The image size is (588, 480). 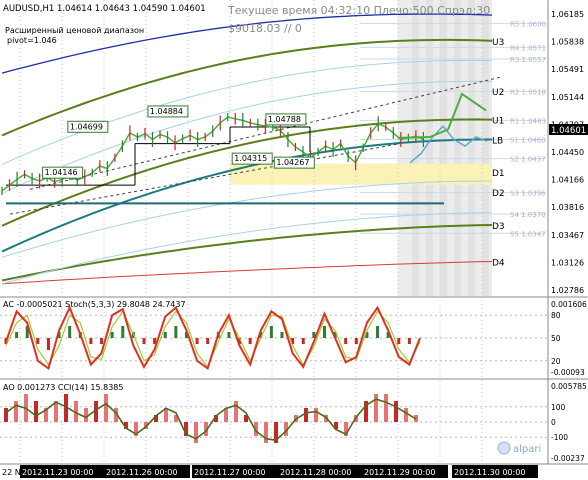 I want to click on time-label: 2012.11.30 00:00, so click(x=489, y=472).